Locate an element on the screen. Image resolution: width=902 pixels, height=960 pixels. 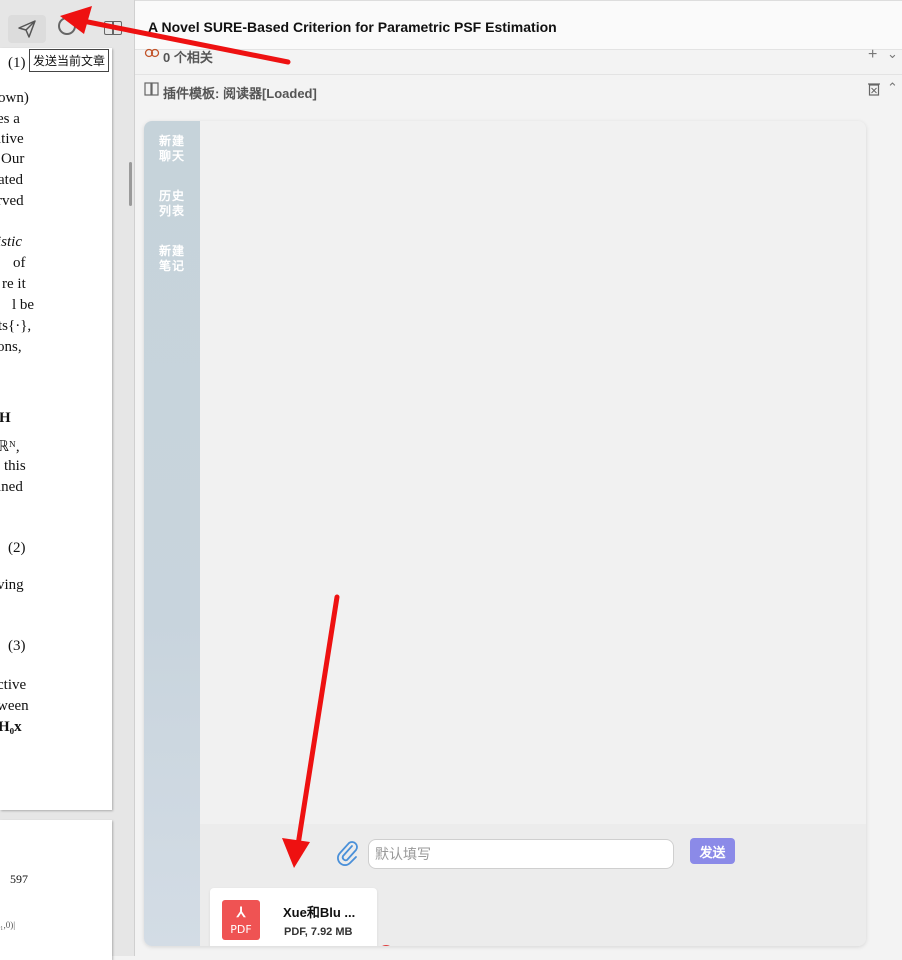
history-label-1: 历史 is located at coordinates (171, 196).